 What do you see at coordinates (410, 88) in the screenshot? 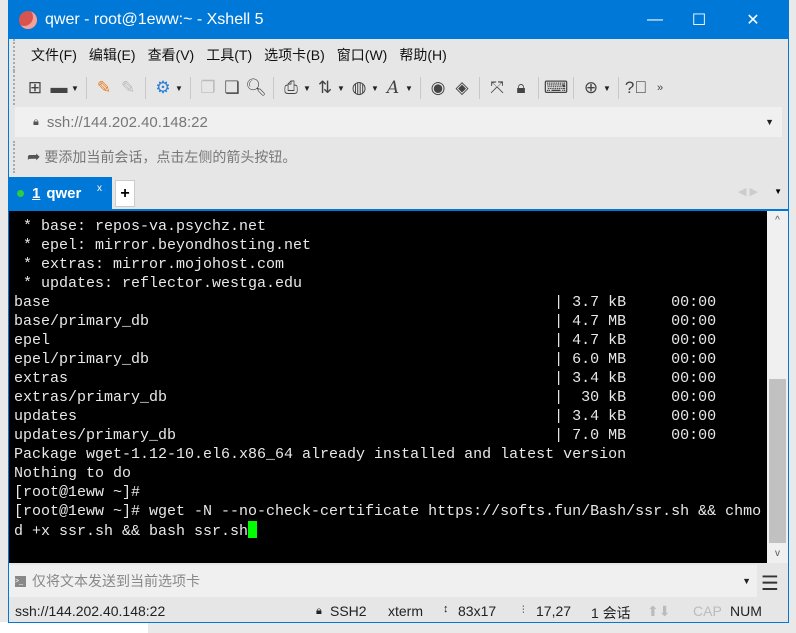
I see `font-dropdown-icon: ▼` at bounding box center [410, 88].